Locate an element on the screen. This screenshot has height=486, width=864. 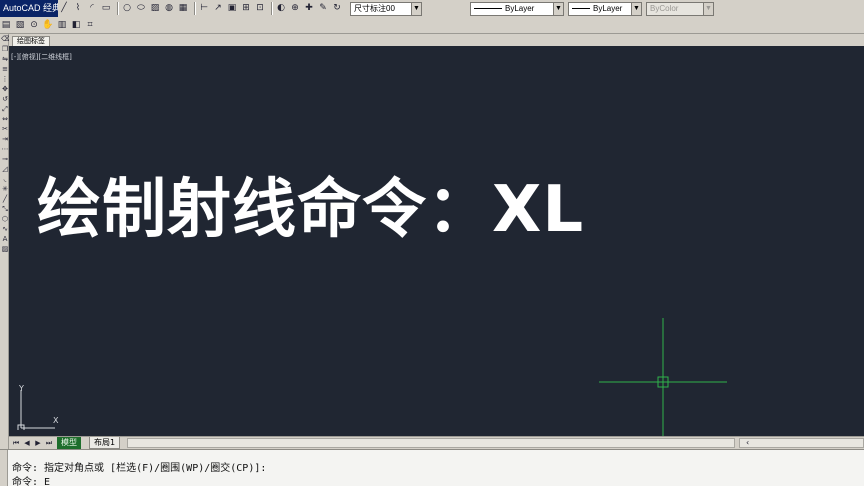
region-icon: ◍ is located at coordinates (169, 8).